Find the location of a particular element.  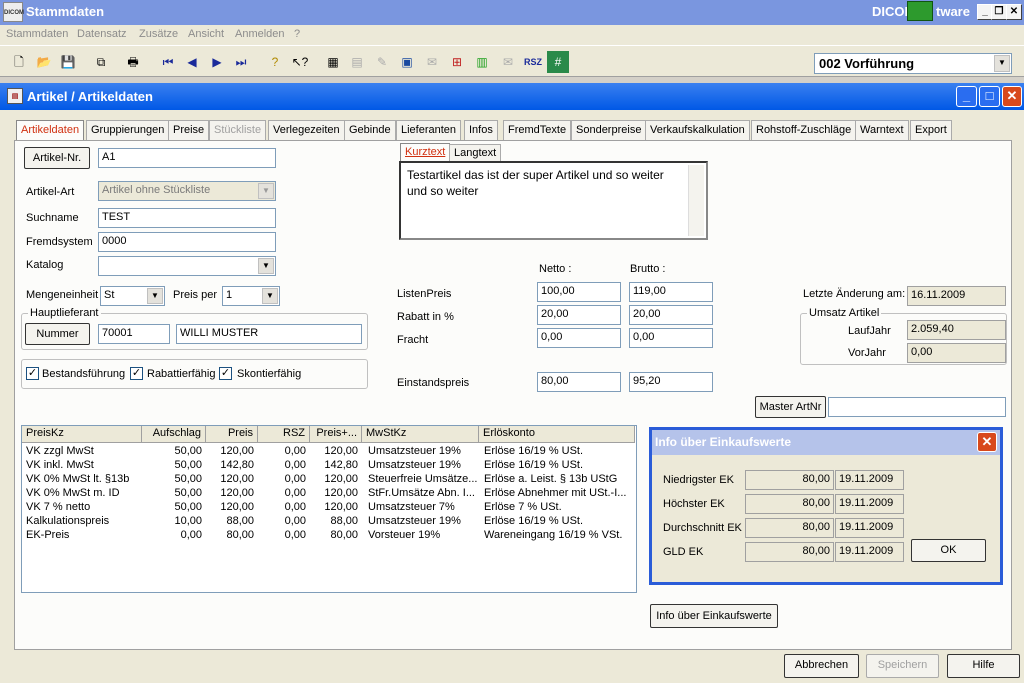

tab-preise: Preise is located at coordinates (189, 130).